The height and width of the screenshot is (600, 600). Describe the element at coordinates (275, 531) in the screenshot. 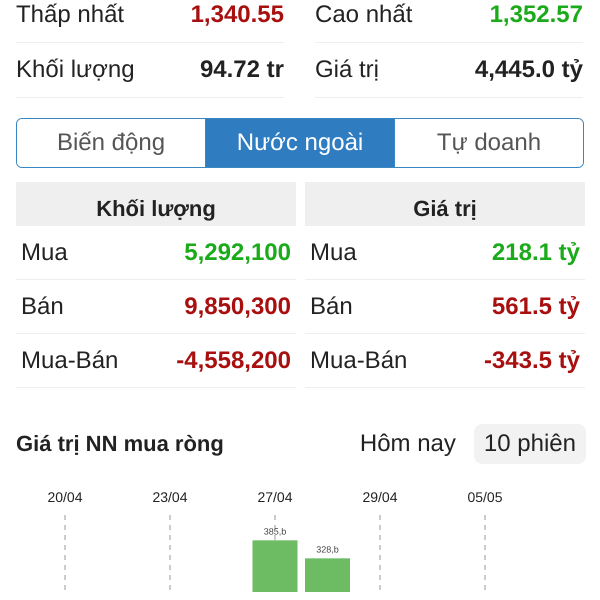

I see `bar-value-label: 385,b` at that location.